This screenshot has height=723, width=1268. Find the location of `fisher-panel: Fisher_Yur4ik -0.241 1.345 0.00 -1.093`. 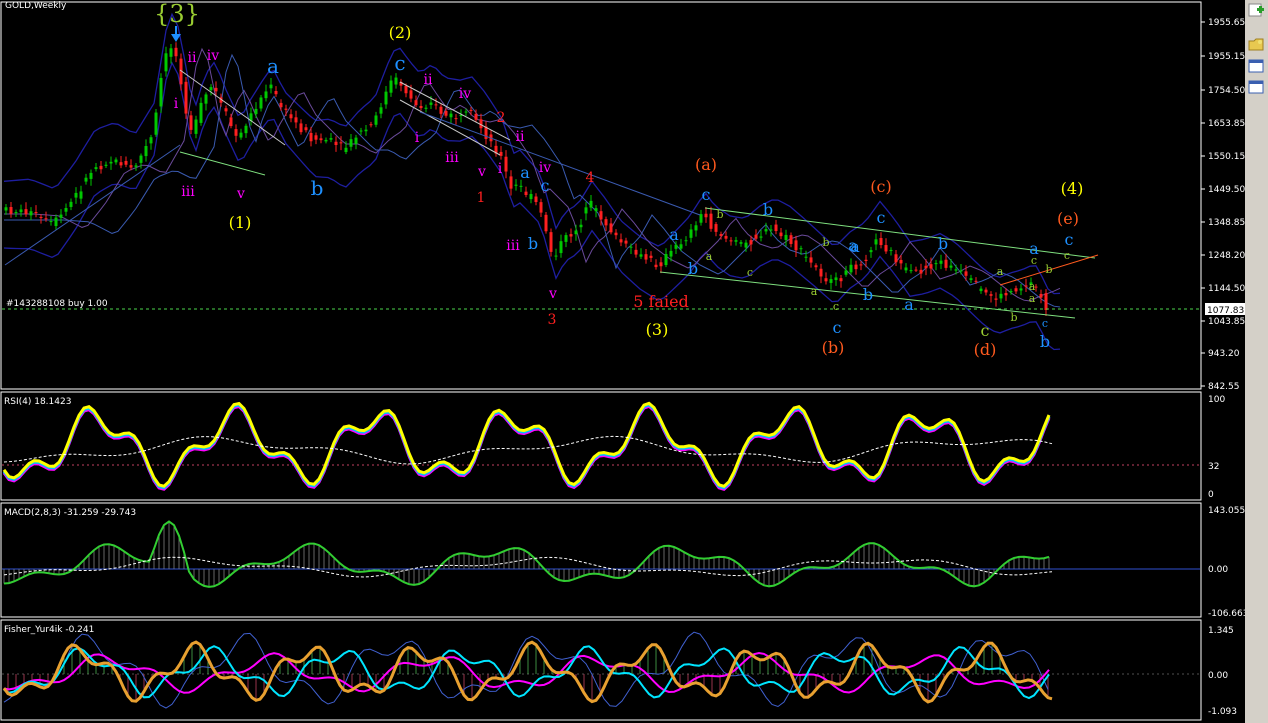

fisher-panel: Fisher_Yur4ik -0.241 1.345 0.00 -1.093 is located at coordinates (618, 670).